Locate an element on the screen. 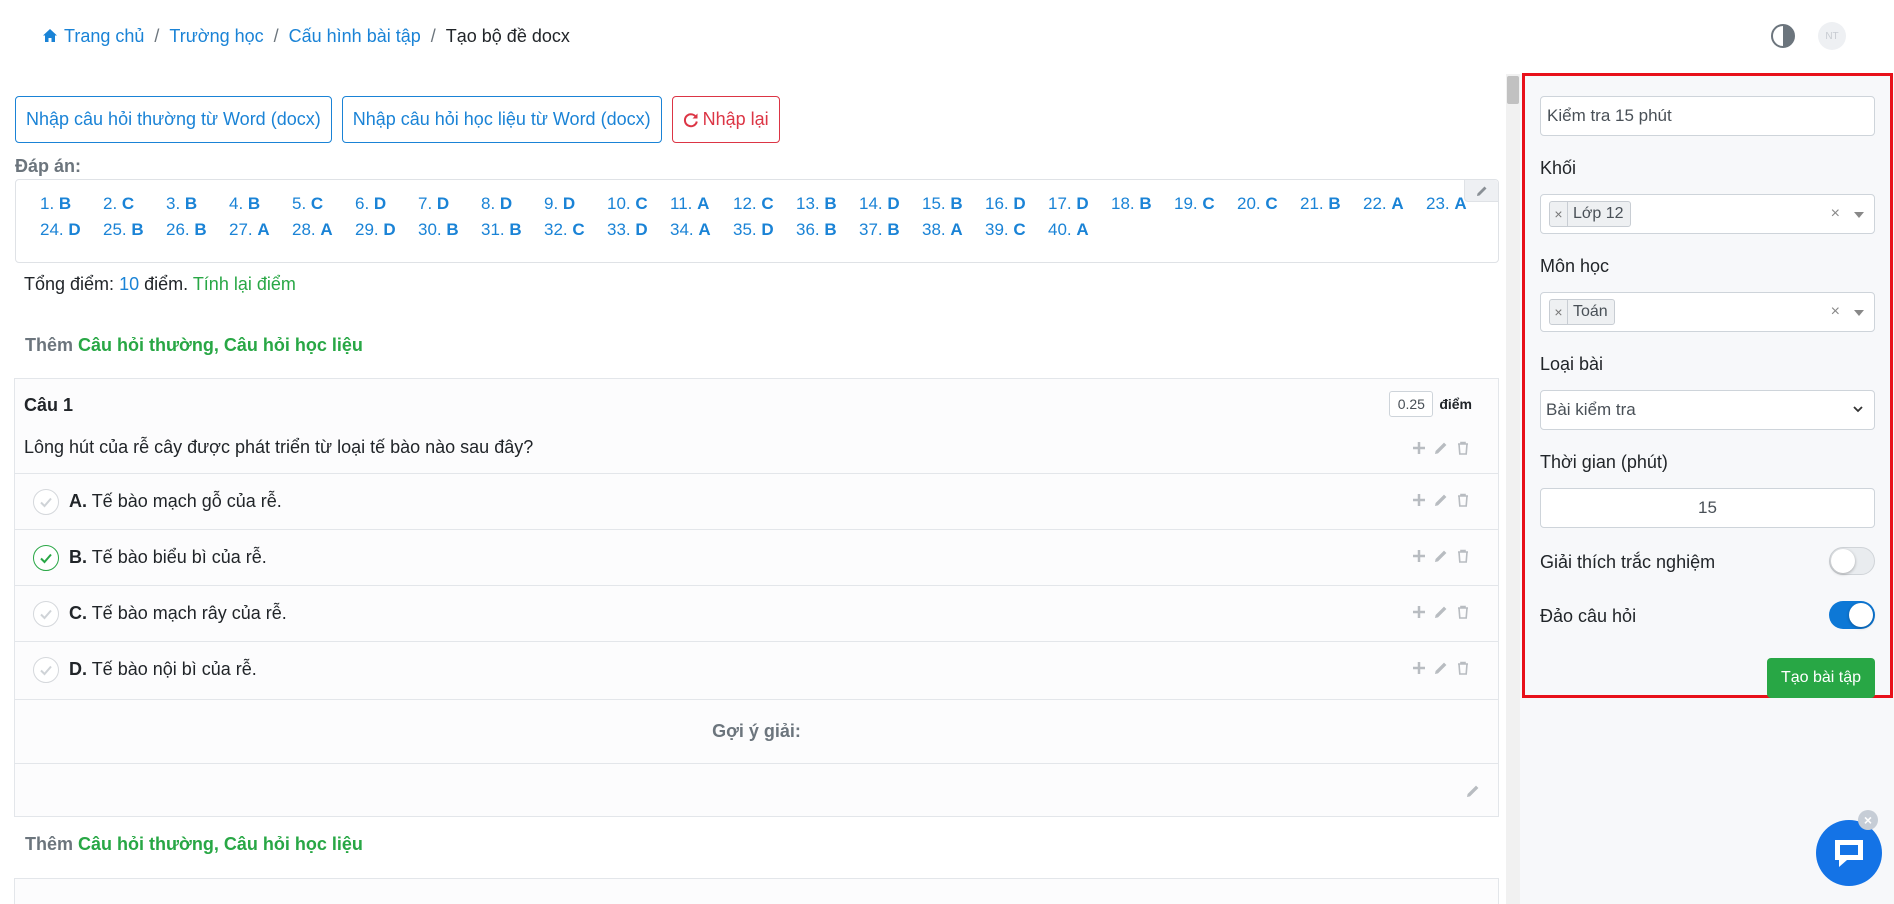 This screenshot has width=1894, height=904. exercise-title-input: Kiểm tra 15 phút is located at coordinates (1707, 116).